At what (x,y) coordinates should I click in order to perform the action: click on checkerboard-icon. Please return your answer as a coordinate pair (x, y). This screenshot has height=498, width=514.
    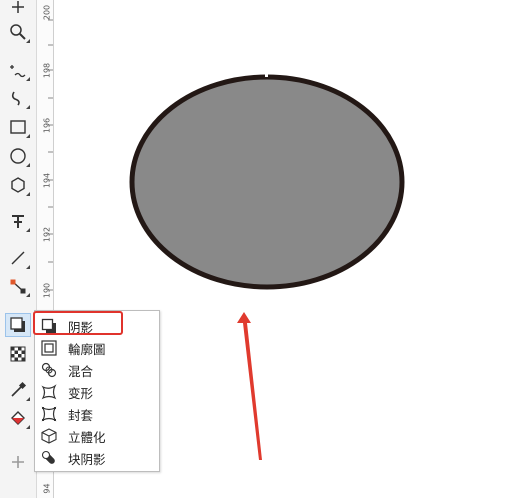
    Looking at the image, I should click on (18, 354).